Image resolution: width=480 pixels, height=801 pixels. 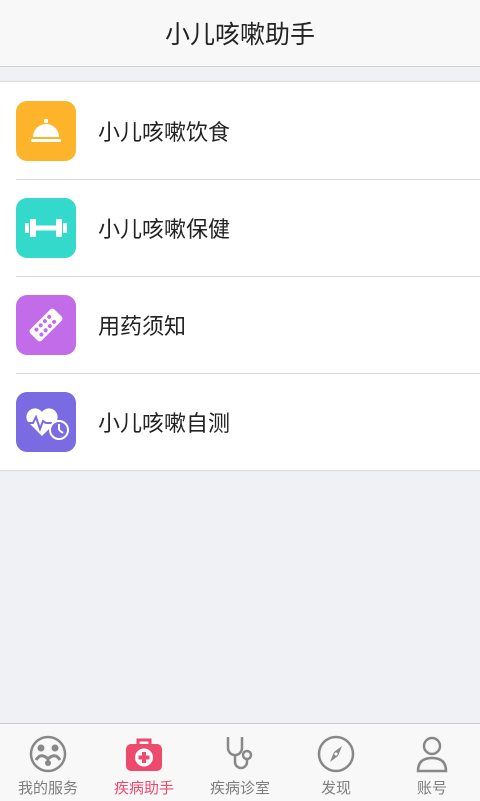 What do you see at coordinates (47, 788) in the screenshot?
I see `tab-label: 我的服务` at bounding box center [47, 788].